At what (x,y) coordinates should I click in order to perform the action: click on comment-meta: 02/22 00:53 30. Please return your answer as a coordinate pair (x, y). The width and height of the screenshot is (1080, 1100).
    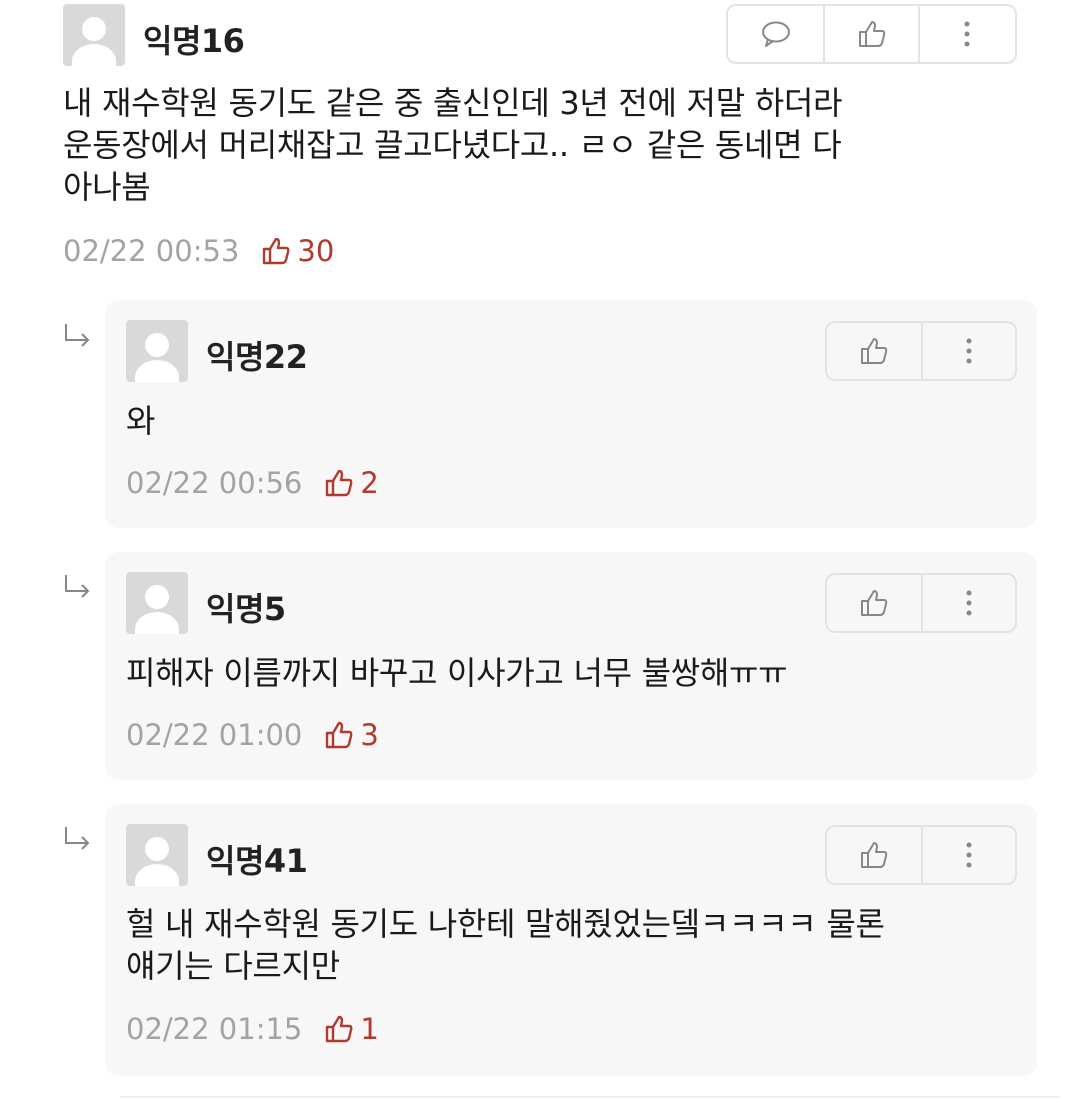
    Looking at the image, I should click on (198, 251).